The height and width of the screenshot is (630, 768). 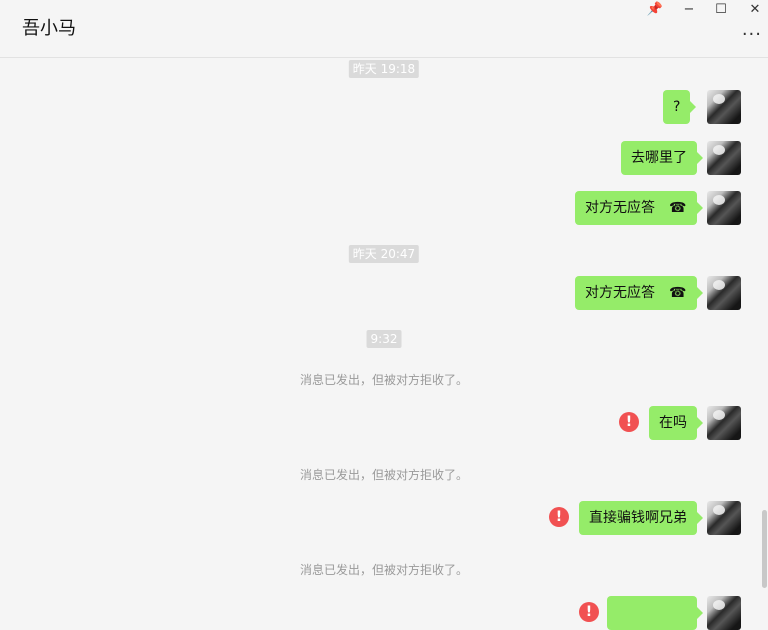 I want to click on timestamp: 昨天 19:18, so click(x=384, y=69).